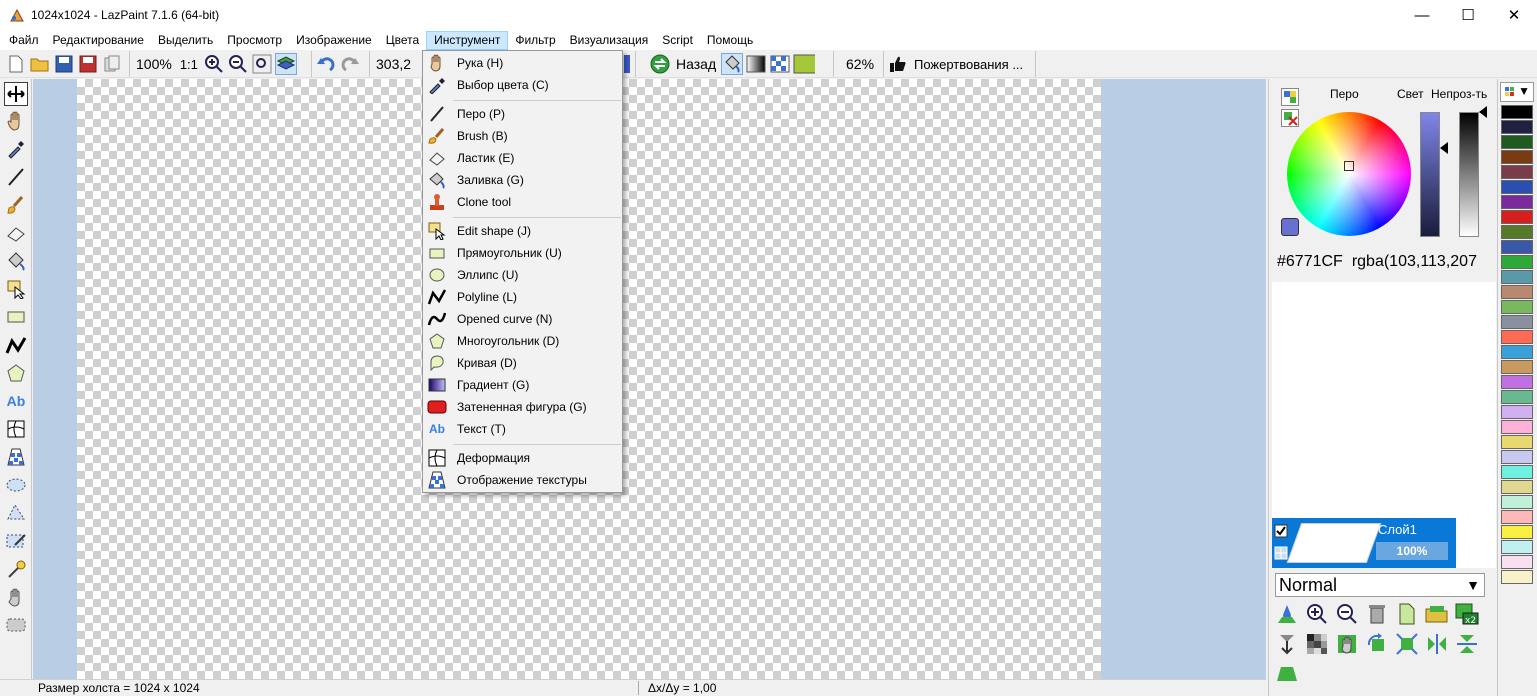 This screenshot has height=696, width=1537. Describe the element at coordinates (1317, 614) in the screenshot. I see `zoom-layer-in-icon` at that location.